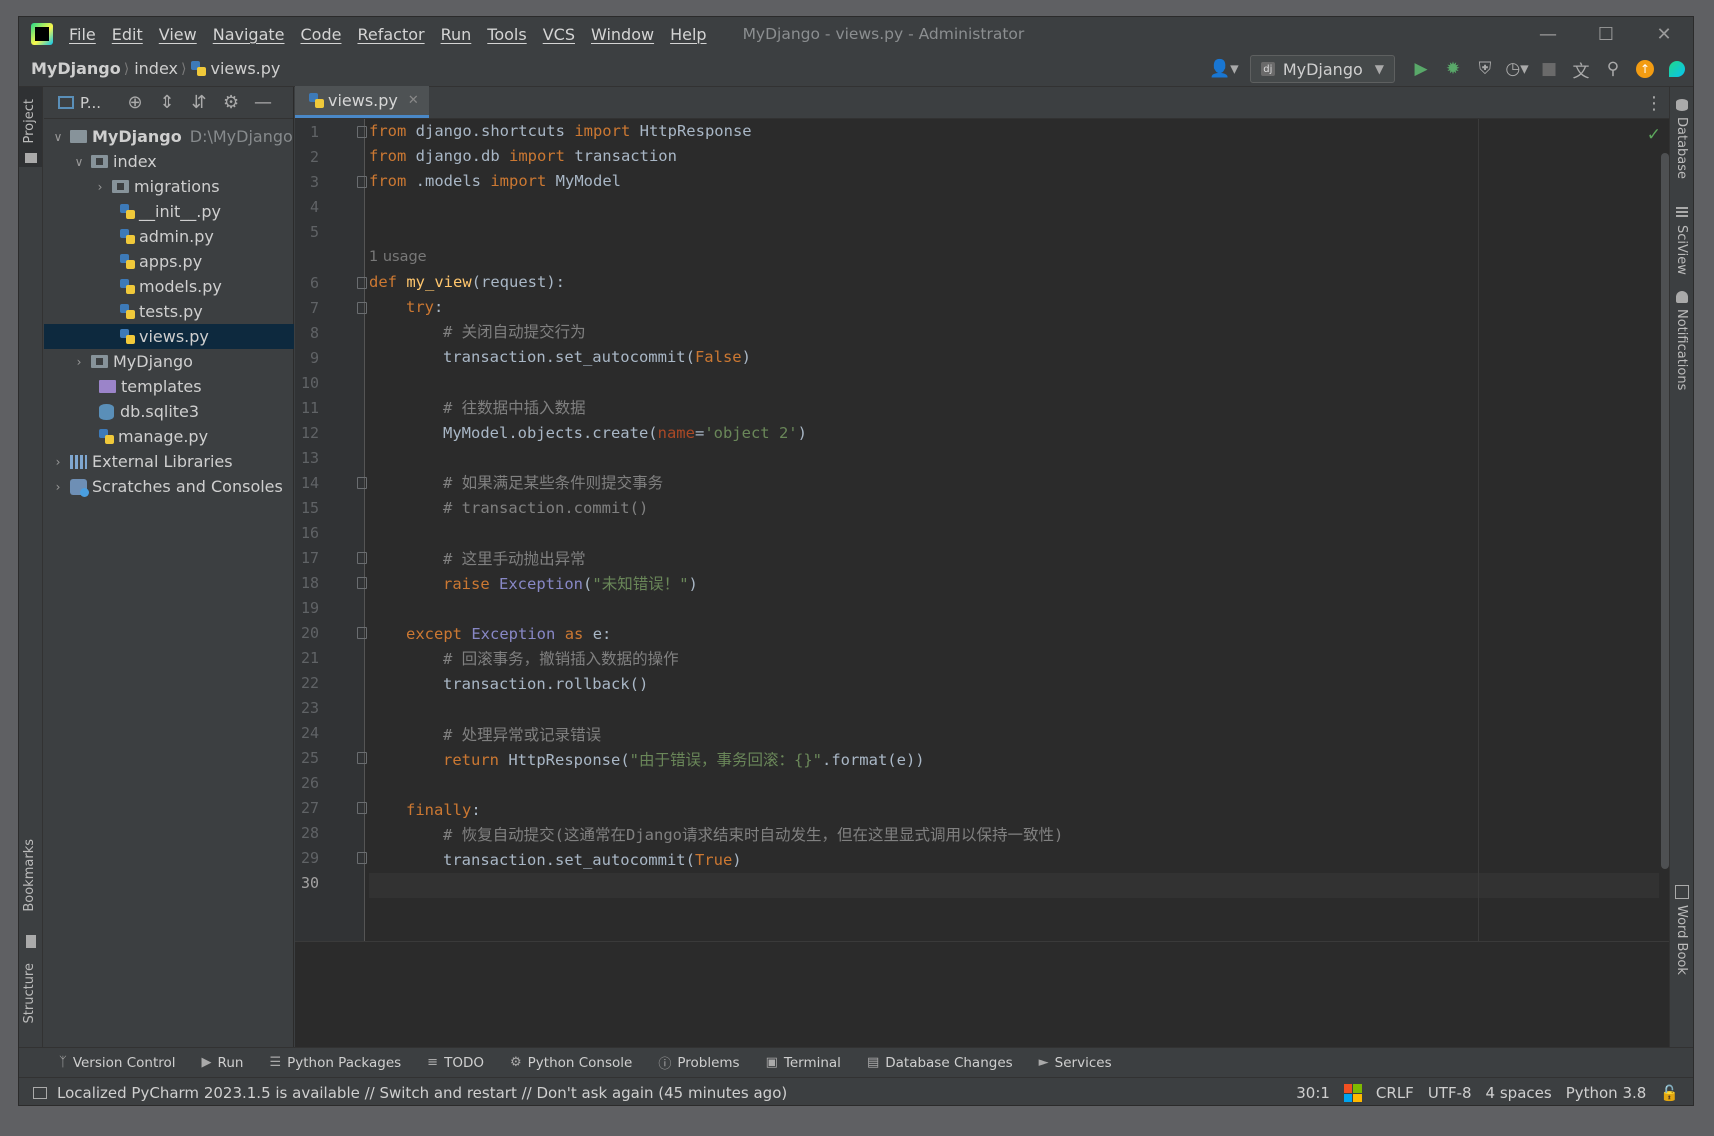  Describe the element at coordinates (622, 34) in the screenshot. I see `menu-window: Window` at that location.